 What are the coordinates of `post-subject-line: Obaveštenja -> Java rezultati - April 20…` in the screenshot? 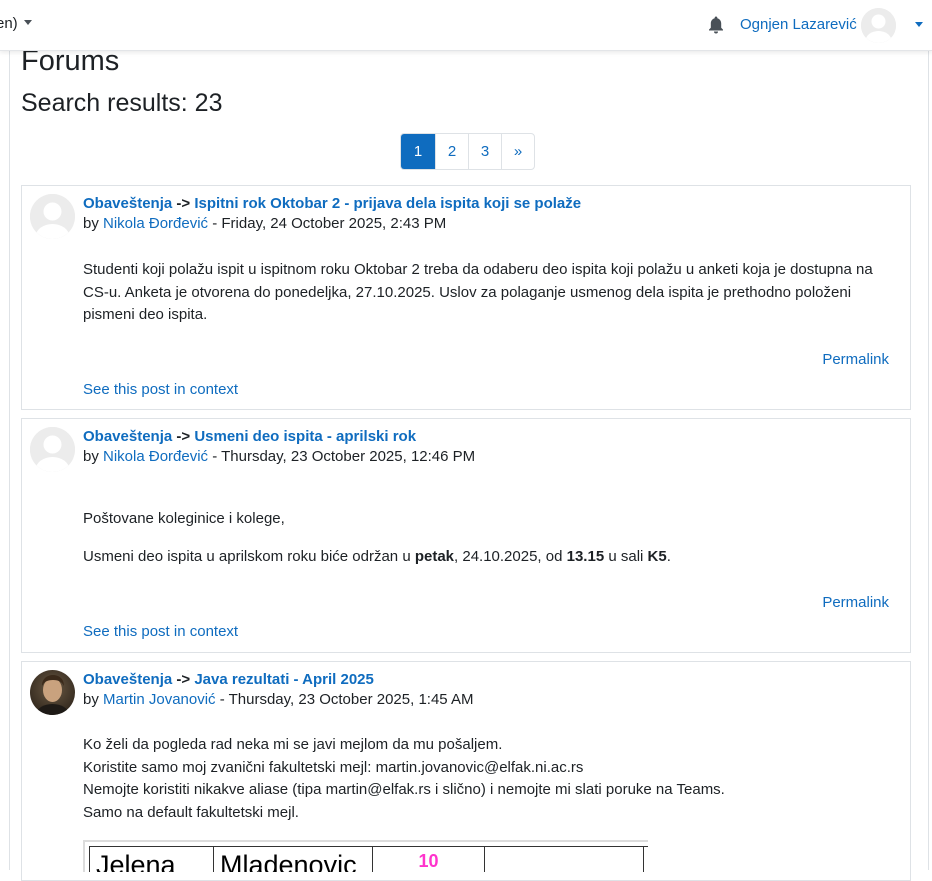 It's located at (228, 679).